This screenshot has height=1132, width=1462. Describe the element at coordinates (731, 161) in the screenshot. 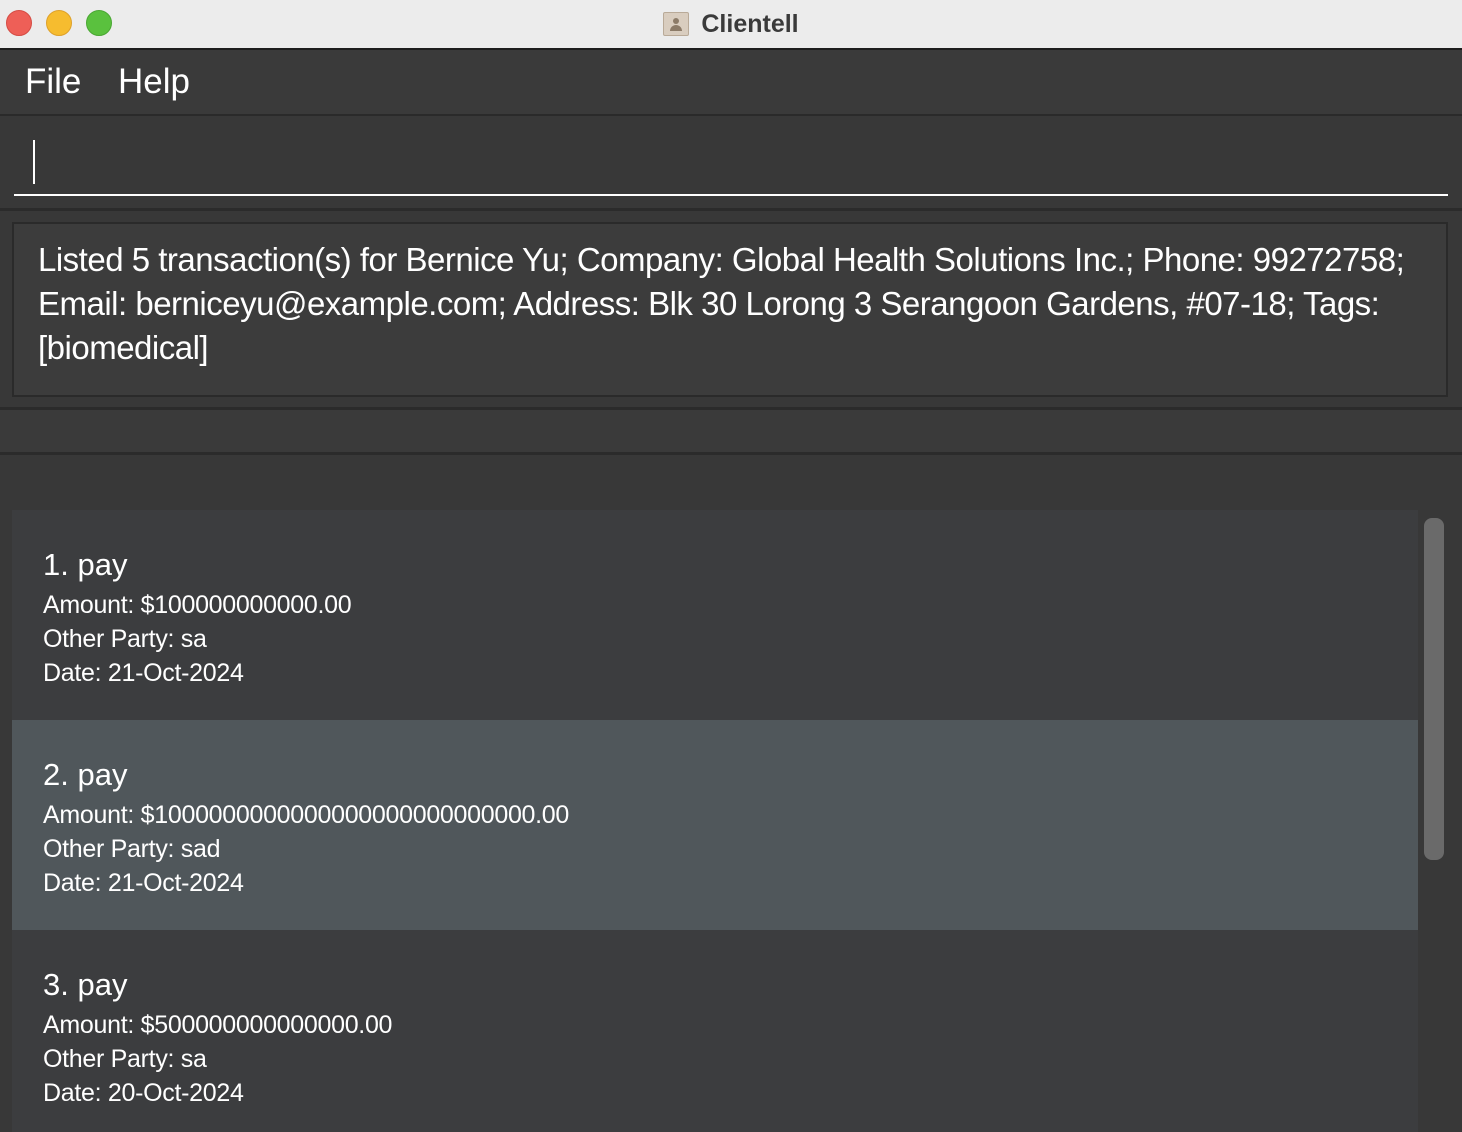

I see `command-input` at that location.